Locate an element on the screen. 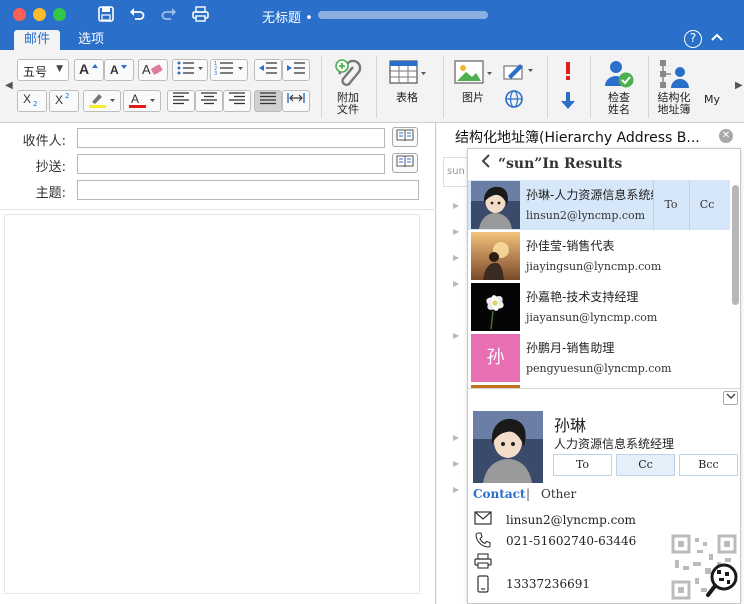 This screenshot has height=604, width=744. result-name: 孙佳莹-销售代表 is located at coordinates (570, 246).